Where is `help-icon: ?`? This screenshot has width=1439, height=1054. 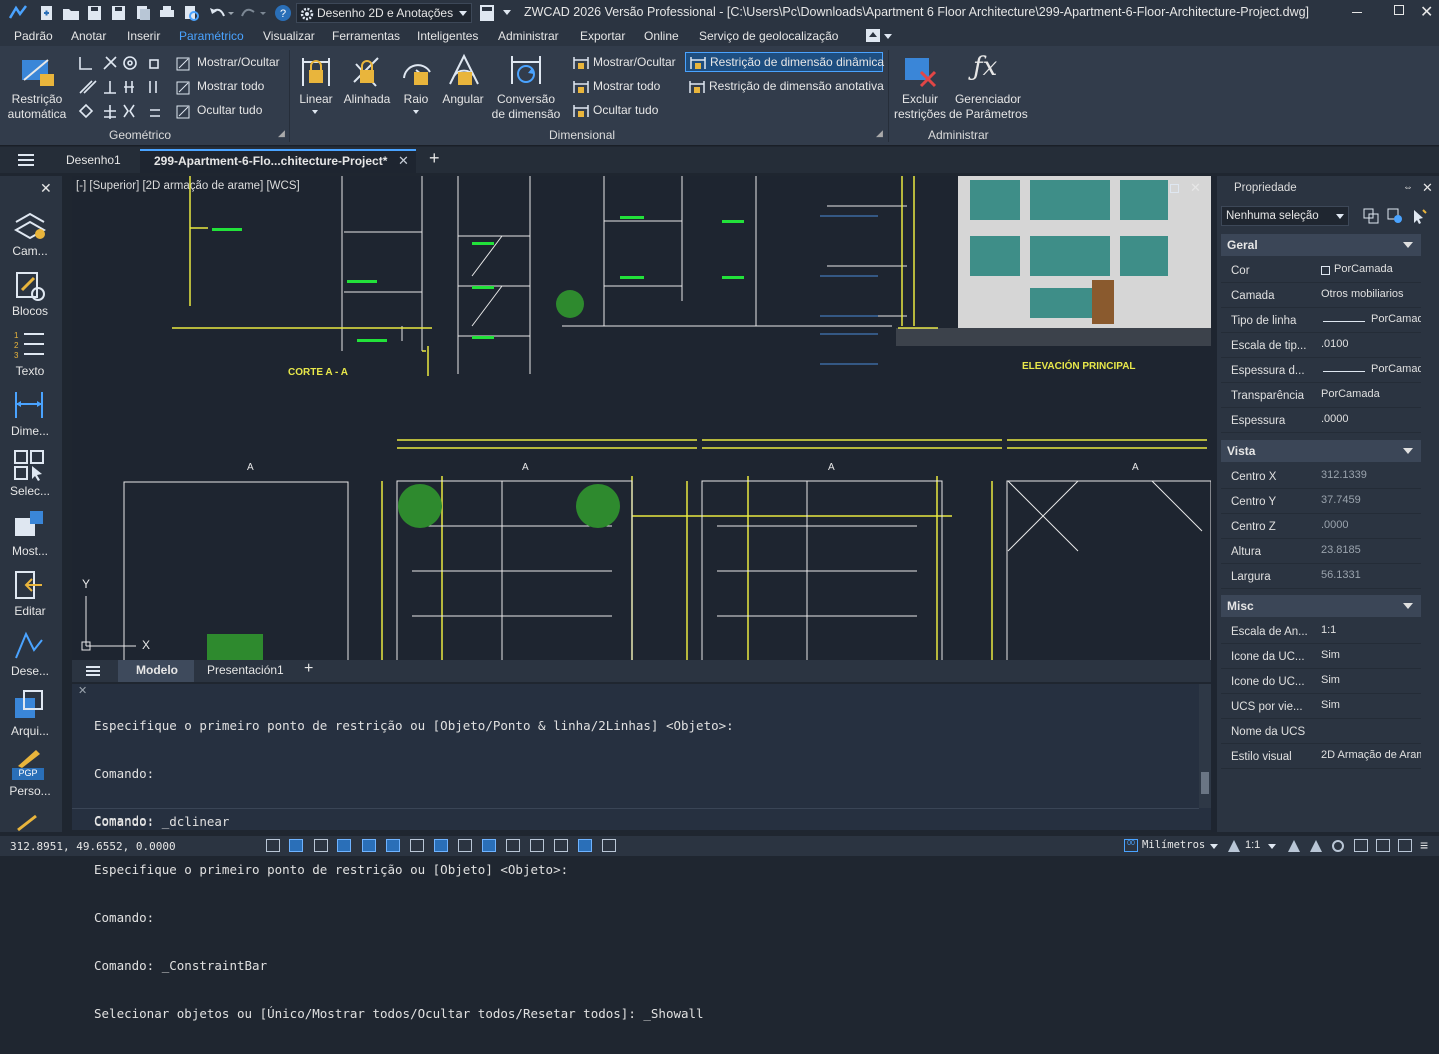
help-icon: ? is located at coordinates (283, 13).